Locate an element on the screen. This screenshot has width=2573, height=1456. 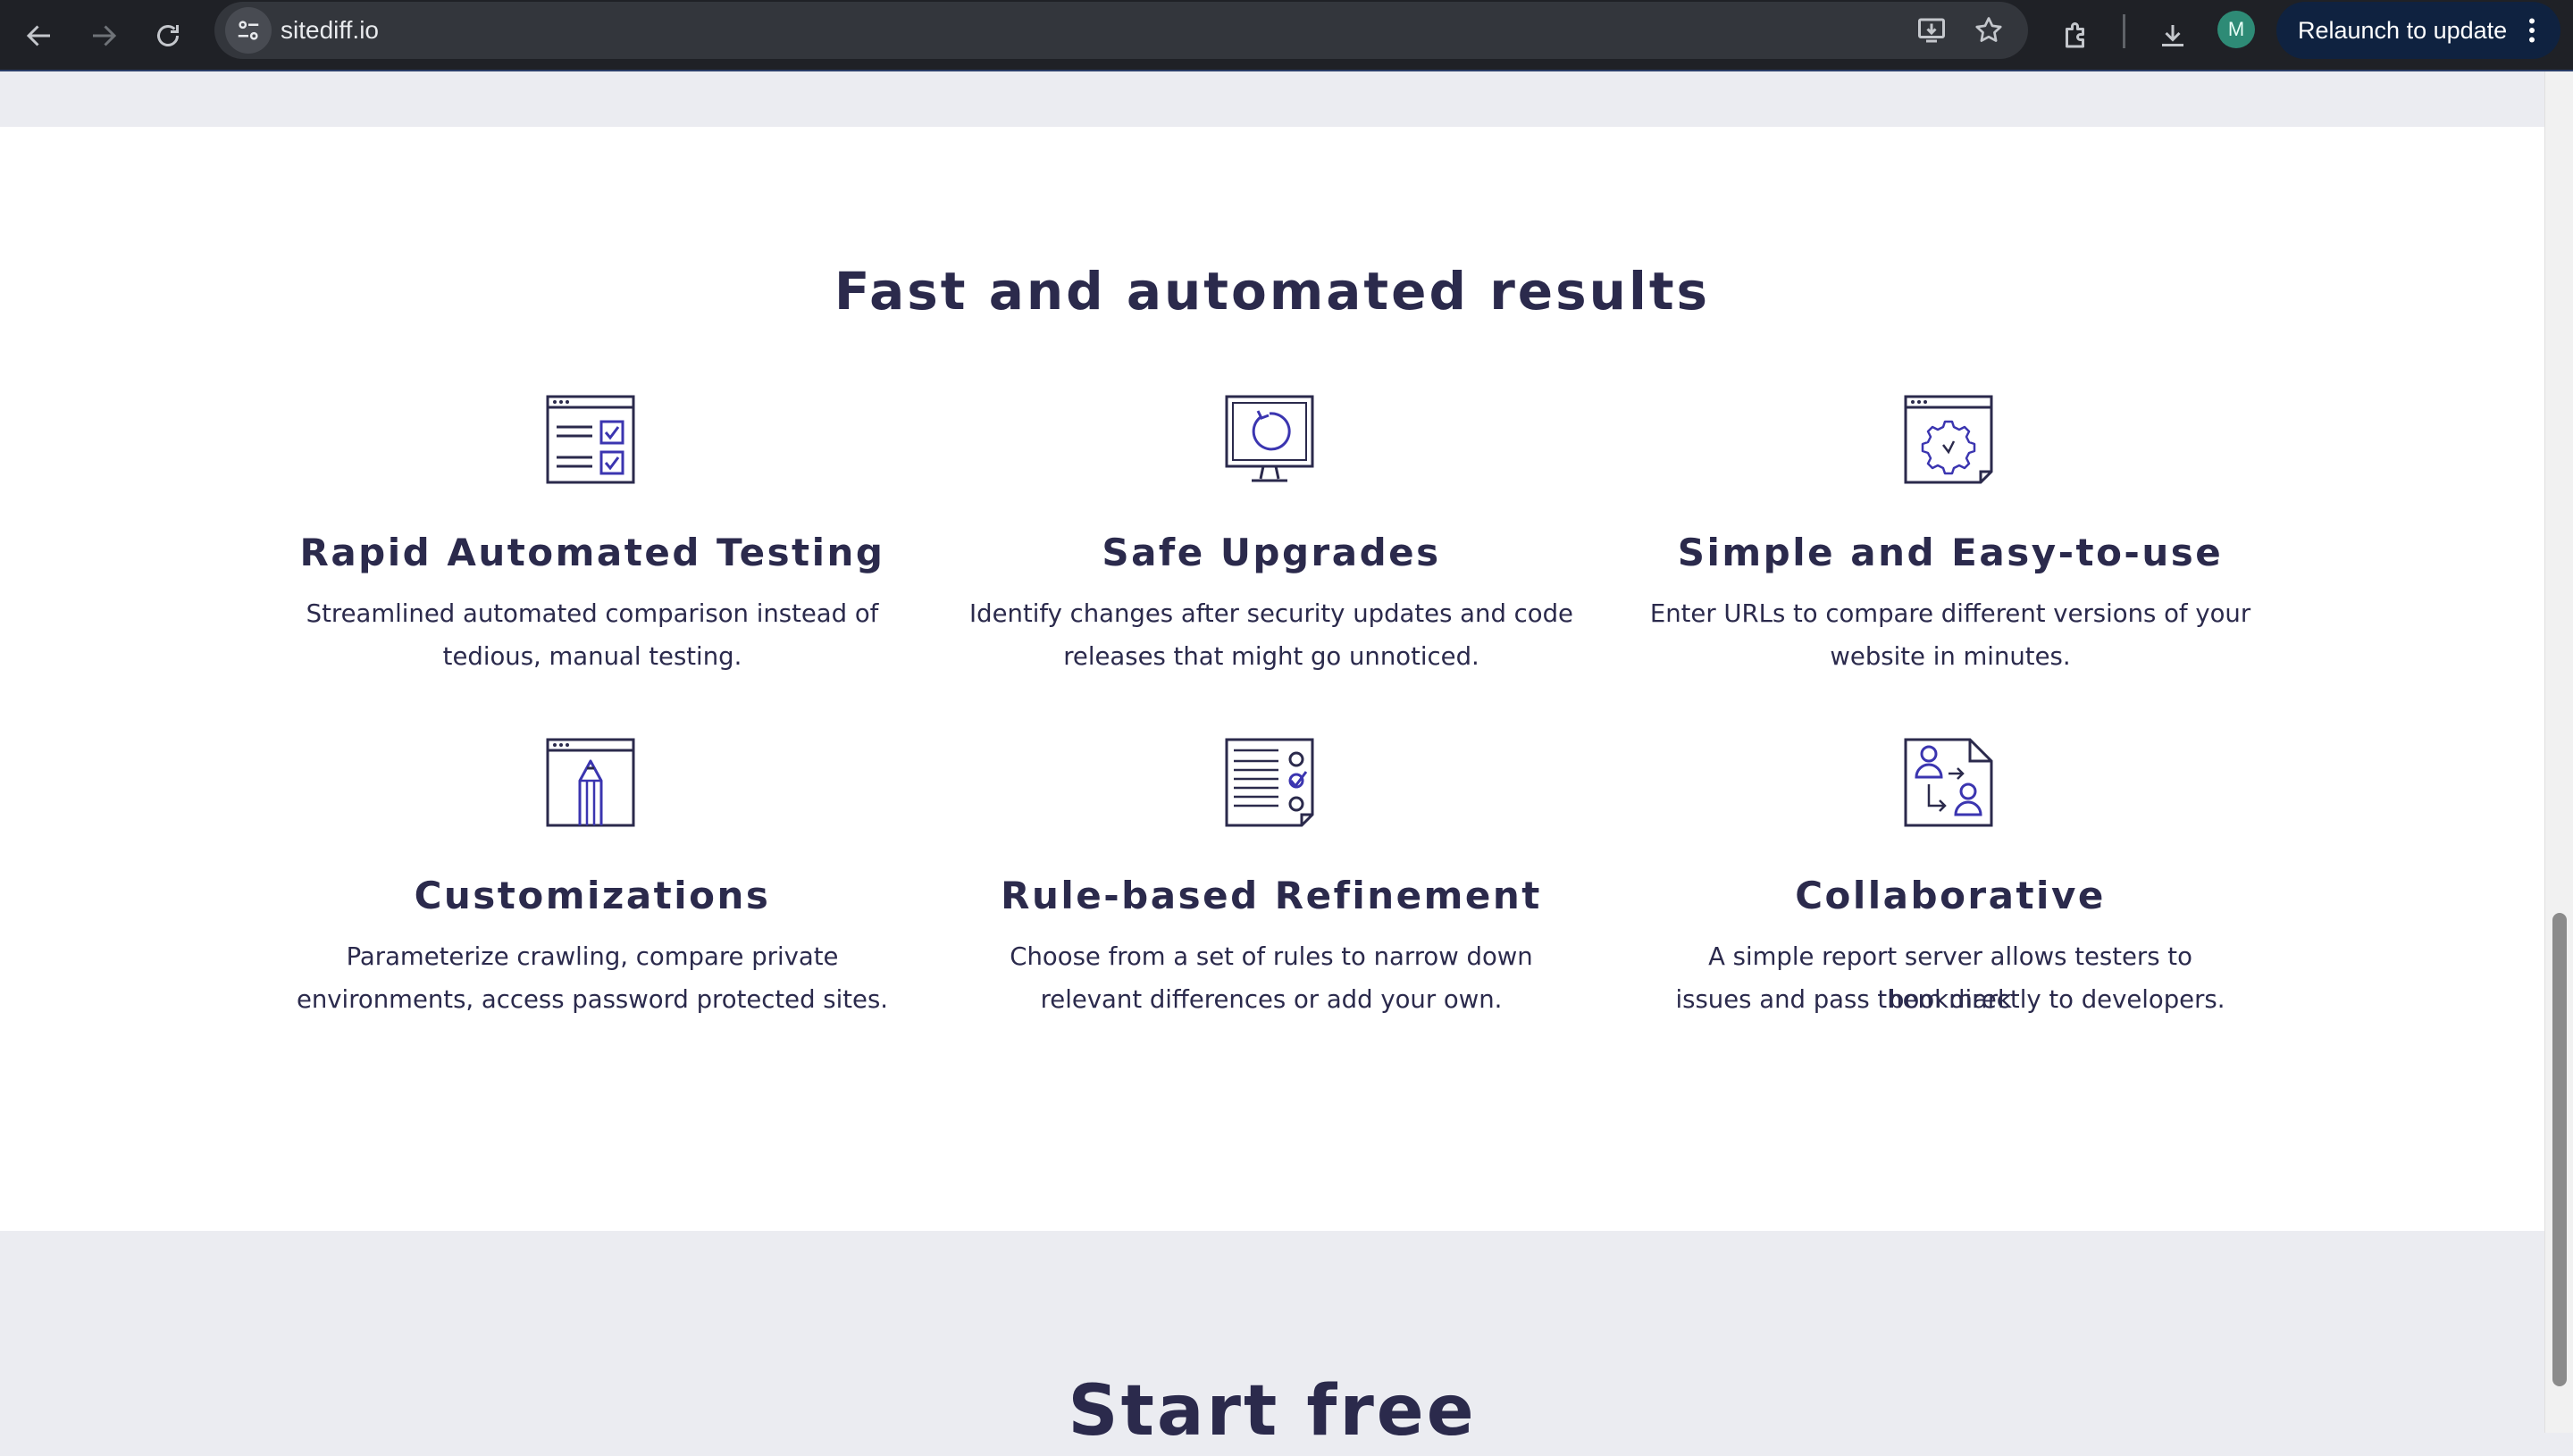
extensions-icon is located at coordinates (2075, 35).